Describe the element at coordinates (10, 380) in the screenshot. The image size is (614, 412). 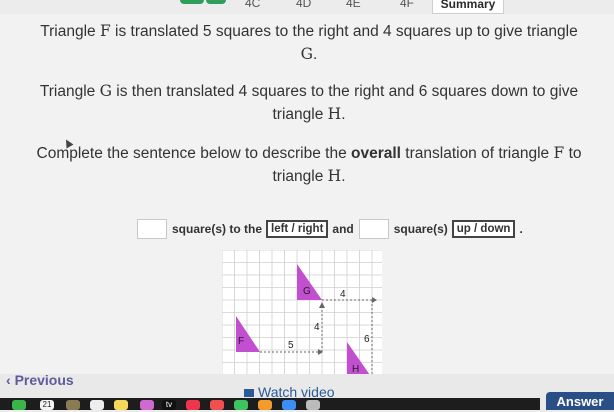
I see `chevron-left-icon: ‹` at that location.